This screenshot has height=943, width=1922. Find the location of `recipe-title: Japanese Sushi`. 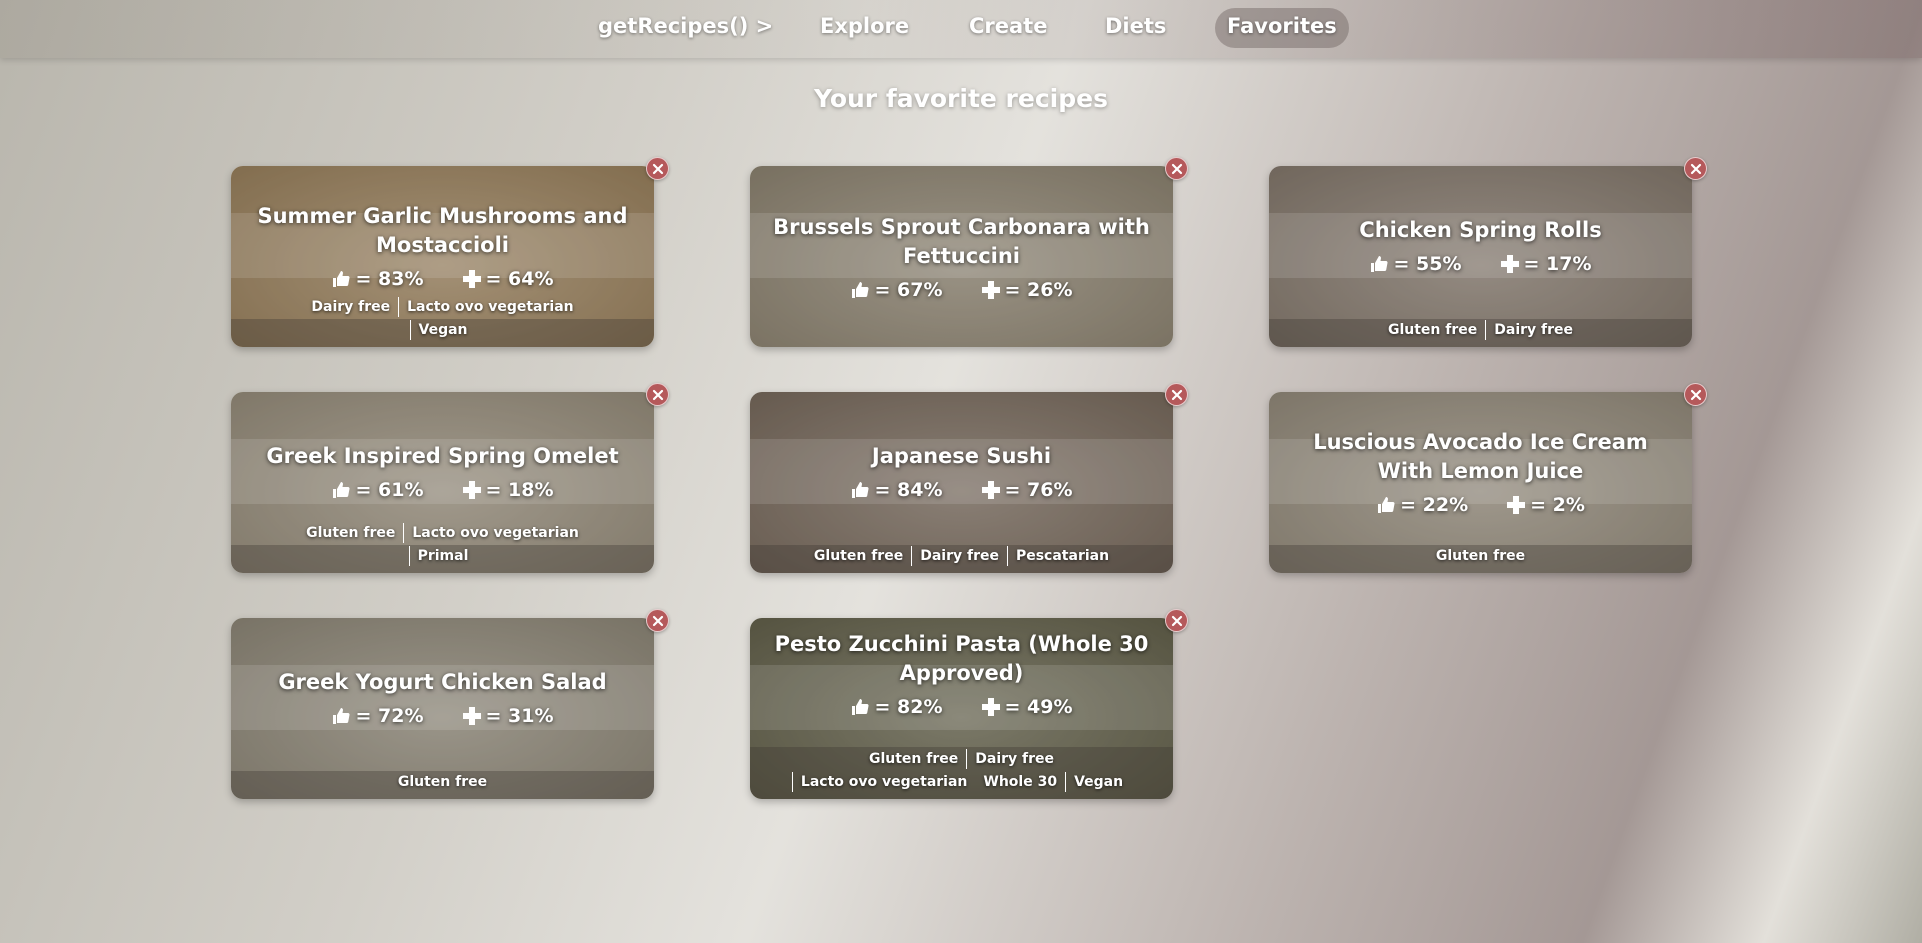

recipe-title: Japanese Sushi is located at coordinates (961, 456).